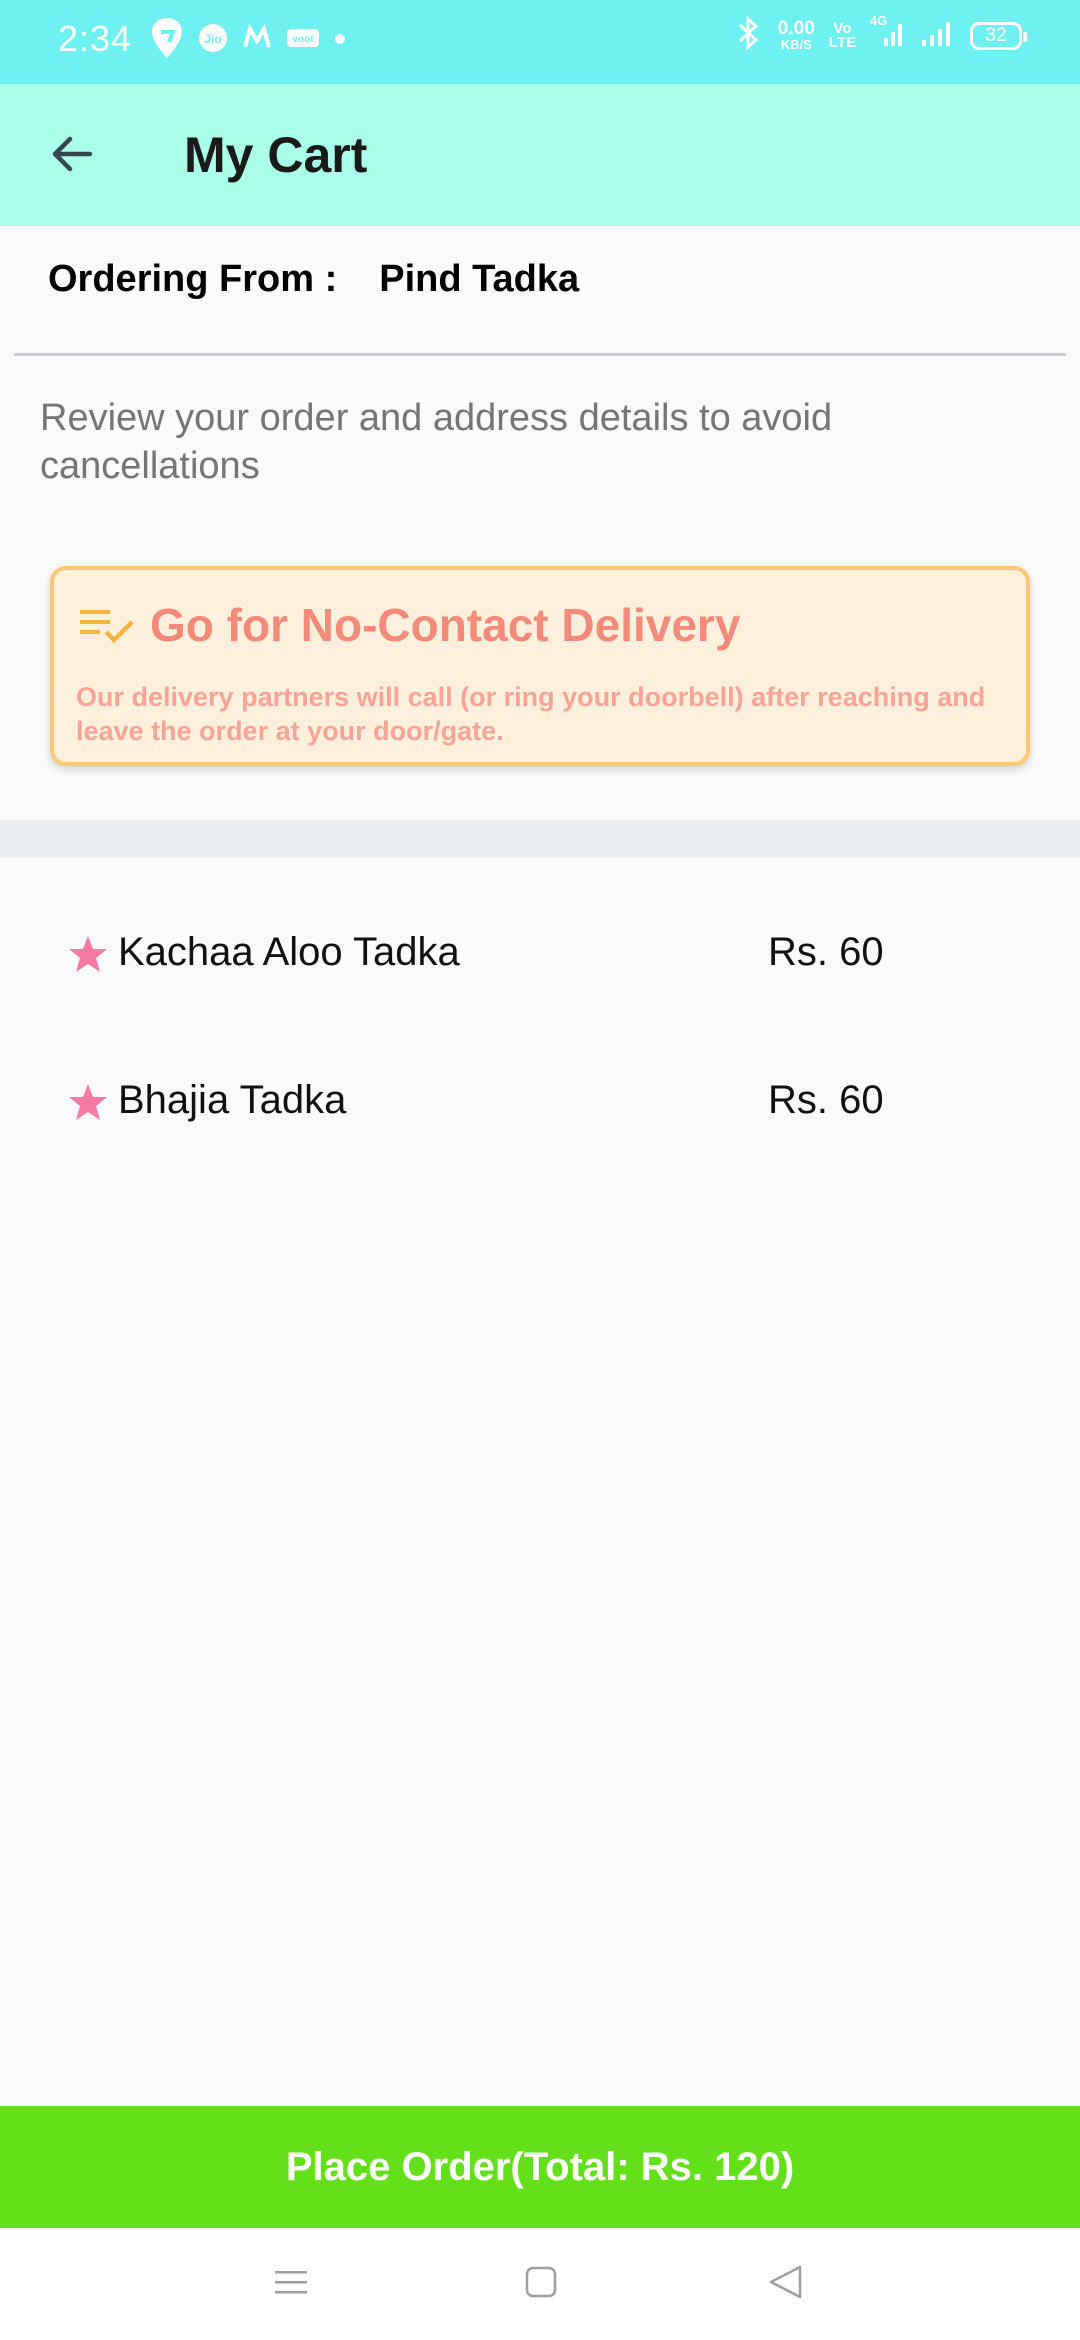  I want to click on app-bar: My Cart, so click(540, 155).